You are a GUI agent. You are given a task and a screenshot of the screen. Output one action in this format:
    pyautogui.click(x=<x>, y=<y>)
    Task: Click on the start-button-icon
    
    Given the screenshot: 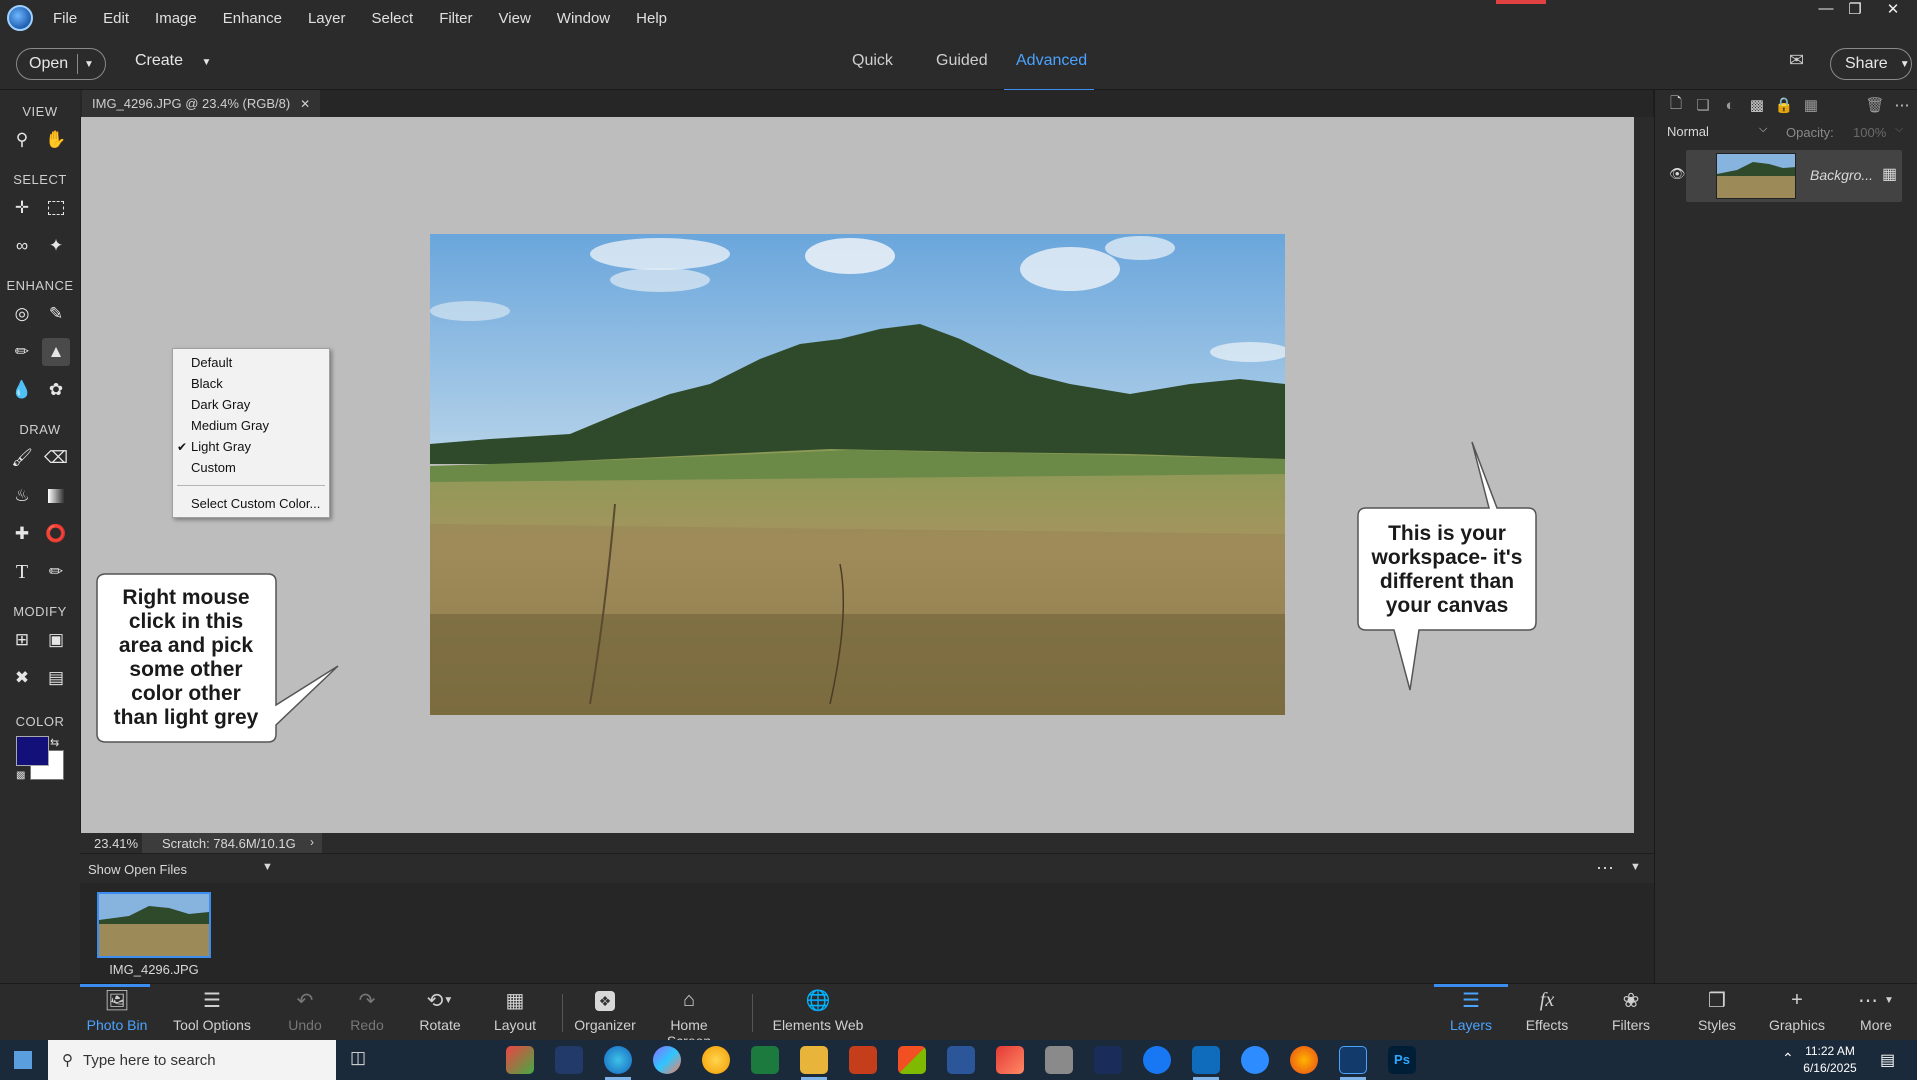 What is the action you would take?
    pyautogui.click(x=23, y=1060)
    